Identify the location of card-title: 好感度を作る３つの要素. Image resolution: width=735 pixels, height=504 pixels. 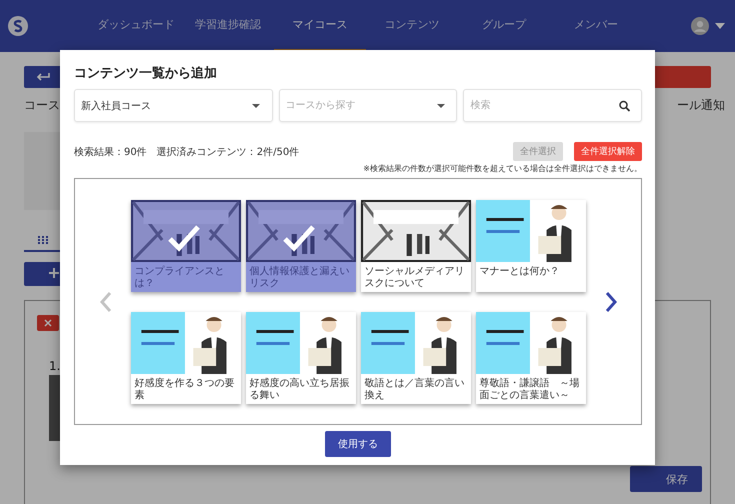
(185, 389).